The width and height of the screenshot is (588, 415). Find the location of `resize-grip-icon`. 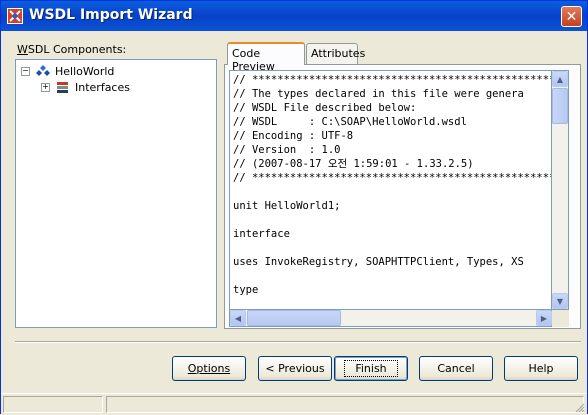

resize-grip-icon is located at coordinates (579, 407).